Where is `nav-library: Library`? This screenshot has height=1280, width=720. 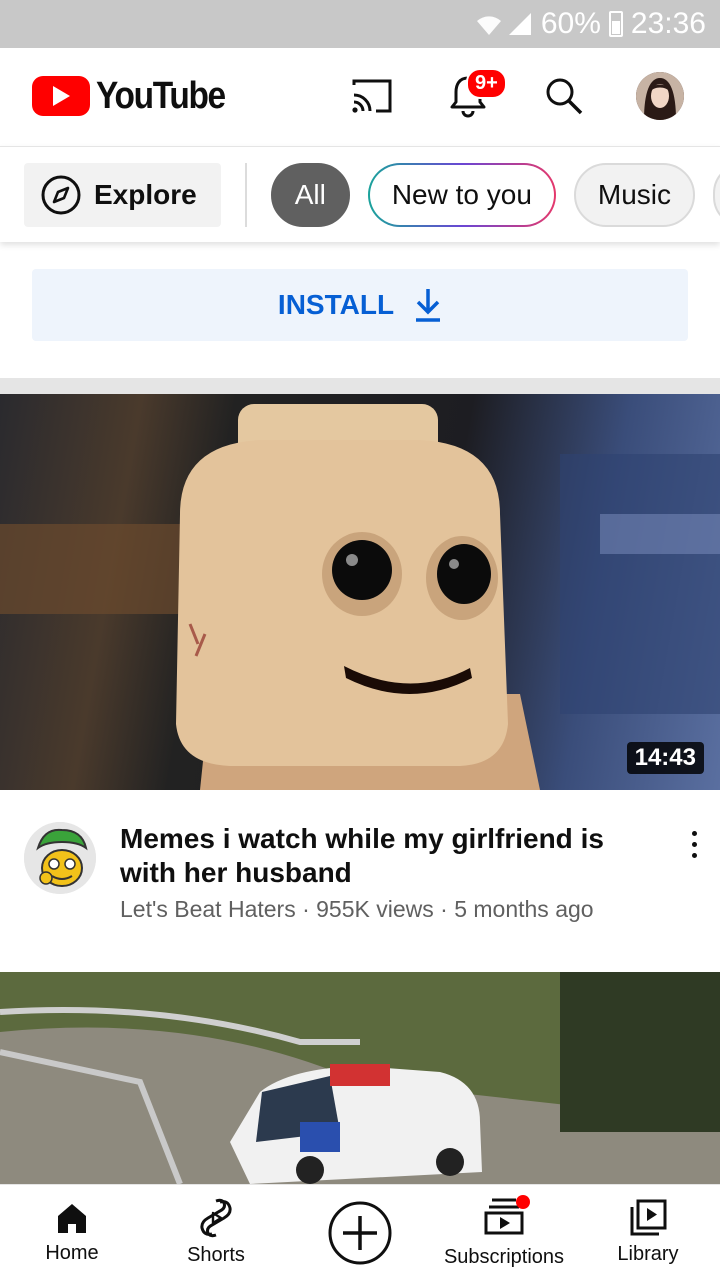
nav-library: Library is located at coordinates (648, 1232).